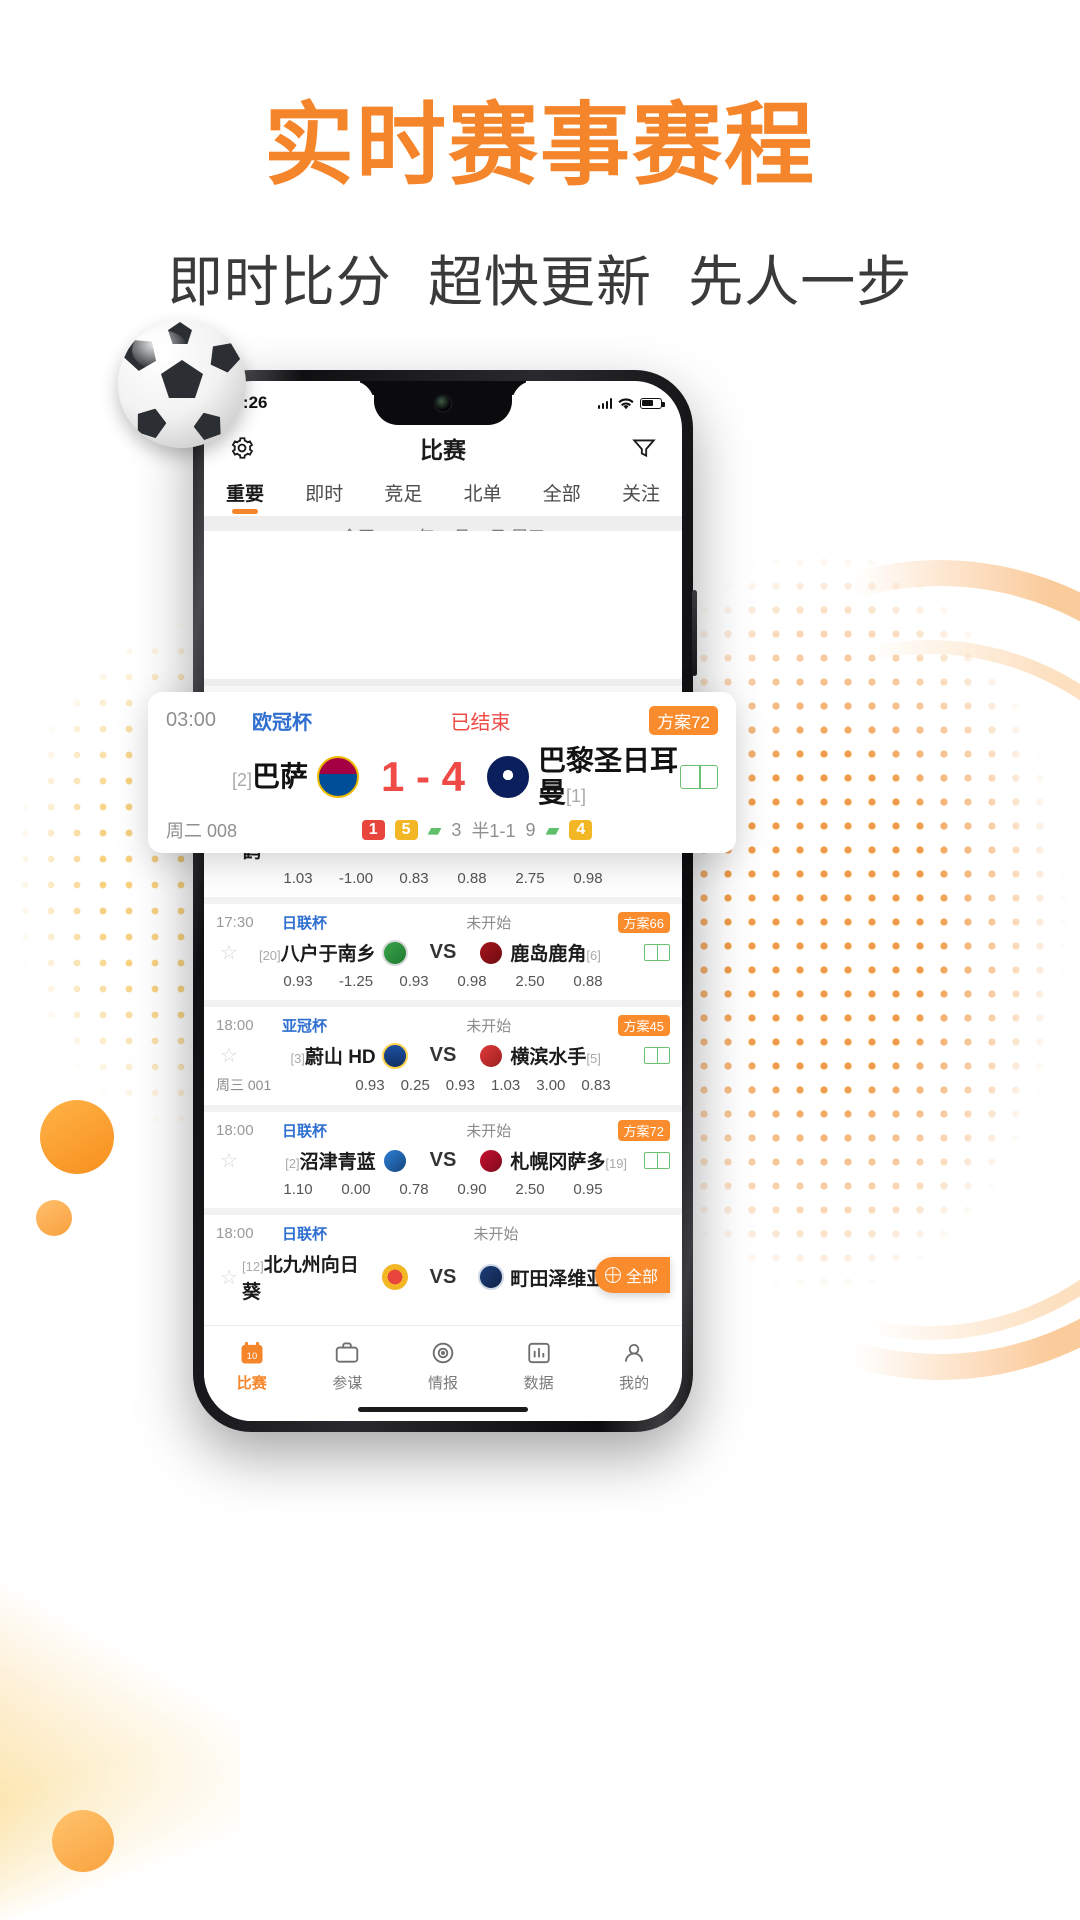  Describe the element at coordinates (356, 878) in the screenshot. I see `odds-1: -1.00` at that location.